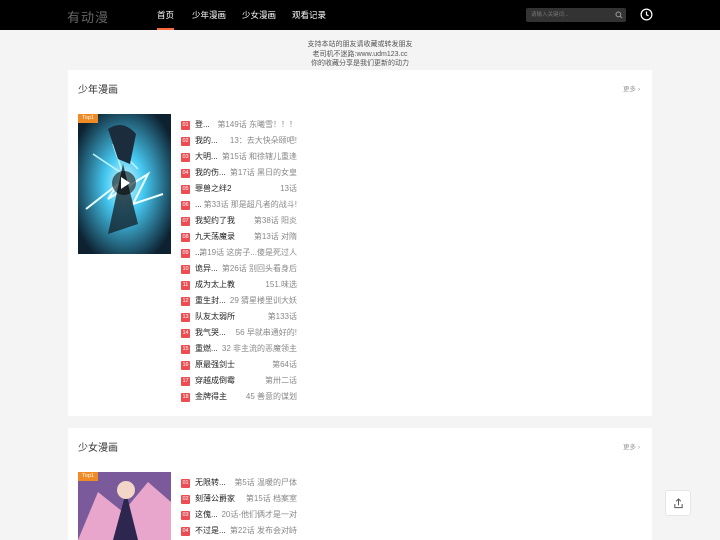 This screenshot has width=720, height=540. Describe the element at coordinates (259, 515) in the screenshot. I see `chapter-label: 20话-他们俩才是一对` at that location.